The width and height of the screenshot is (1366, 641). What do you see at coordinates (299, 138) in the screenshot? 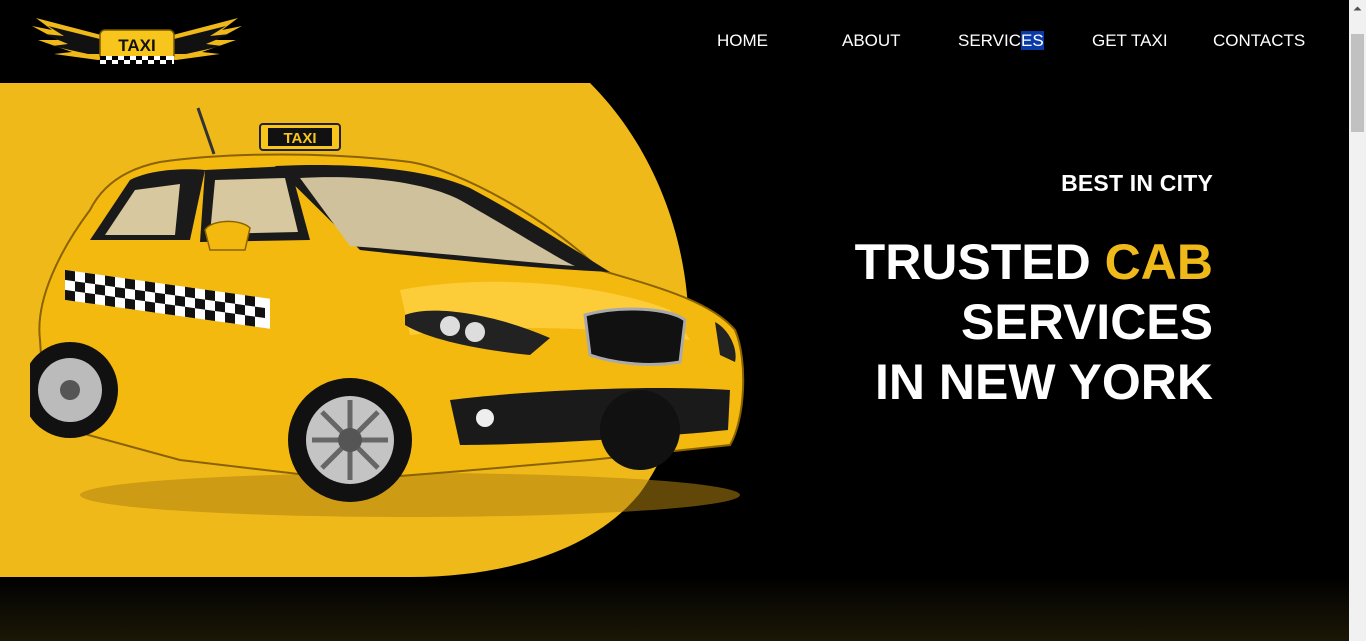
I see `car-roof-sign-text: TAXI` at bounding box center [299, 138].